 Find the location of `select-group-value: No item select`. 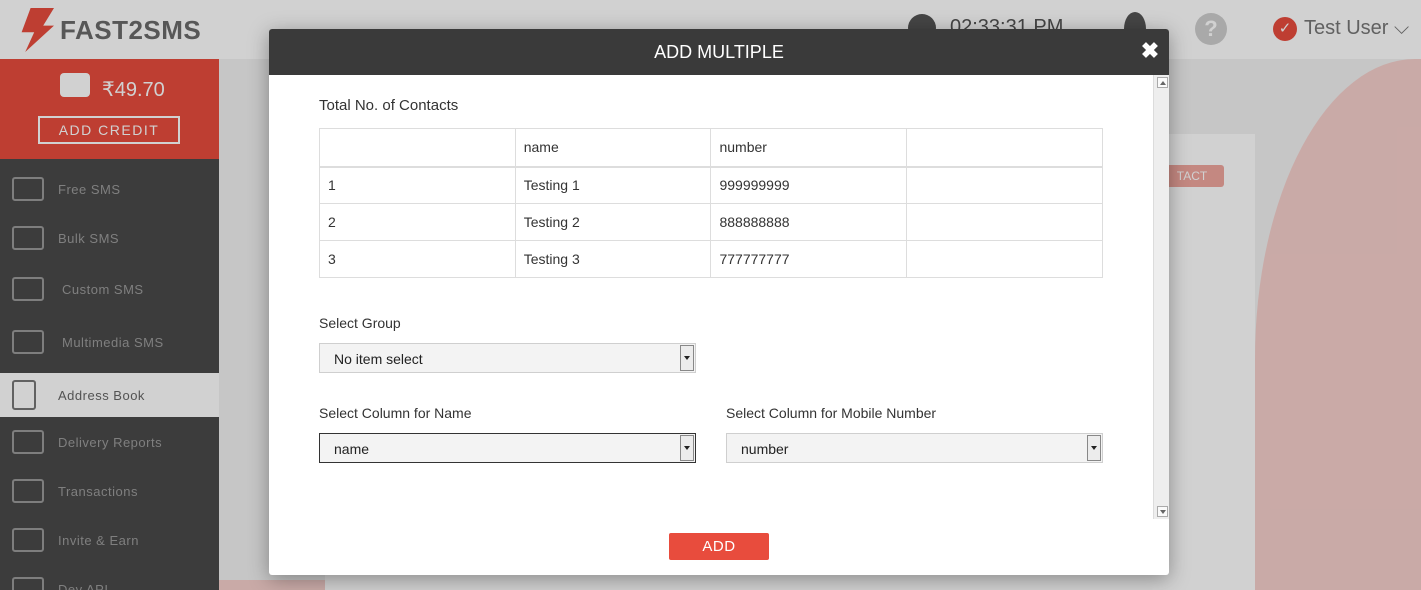

select-group-value: No item select is located at coordinates (378, 359).